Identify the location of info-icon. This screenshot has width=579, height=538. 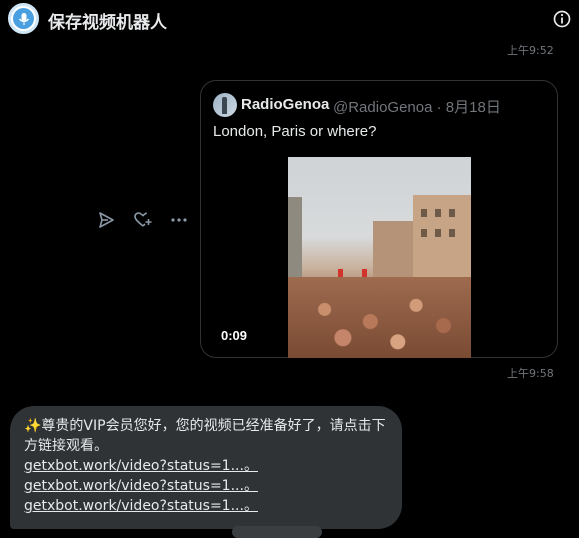
(562, 19).